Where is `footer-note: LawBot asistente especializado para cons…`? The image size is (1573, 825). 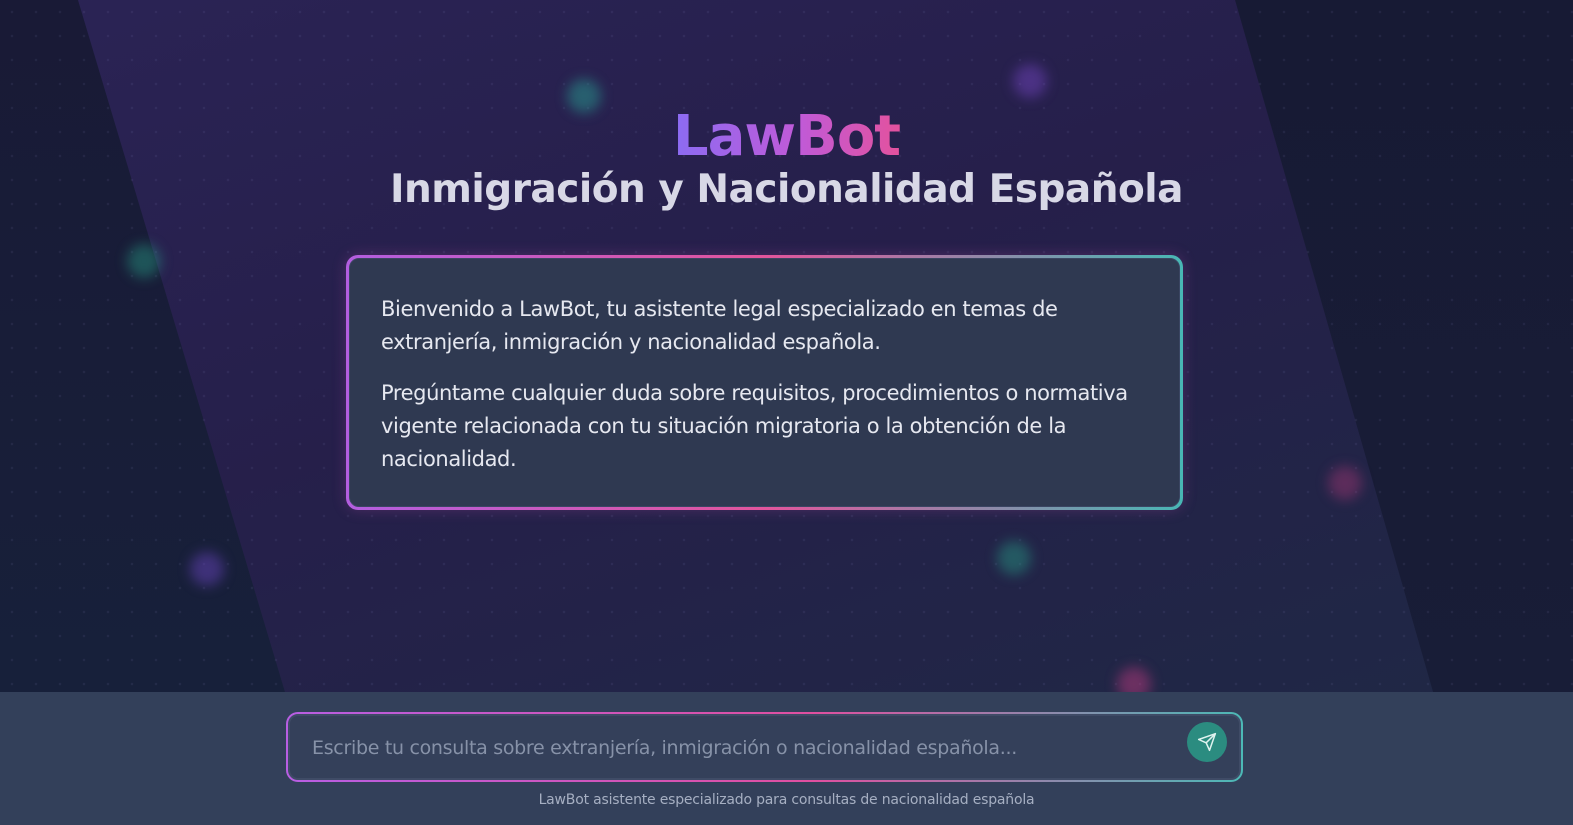
footer-note: LawBot asistente especializado para cons… is located at coordinates (786, 800).